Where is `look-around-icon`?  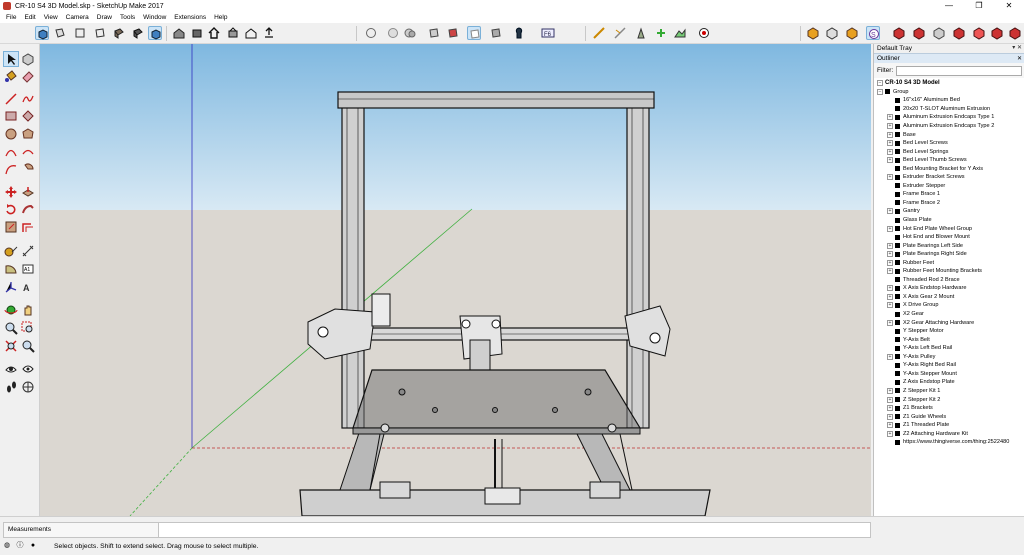
look-around-icon is located at coordinates (28, 369).